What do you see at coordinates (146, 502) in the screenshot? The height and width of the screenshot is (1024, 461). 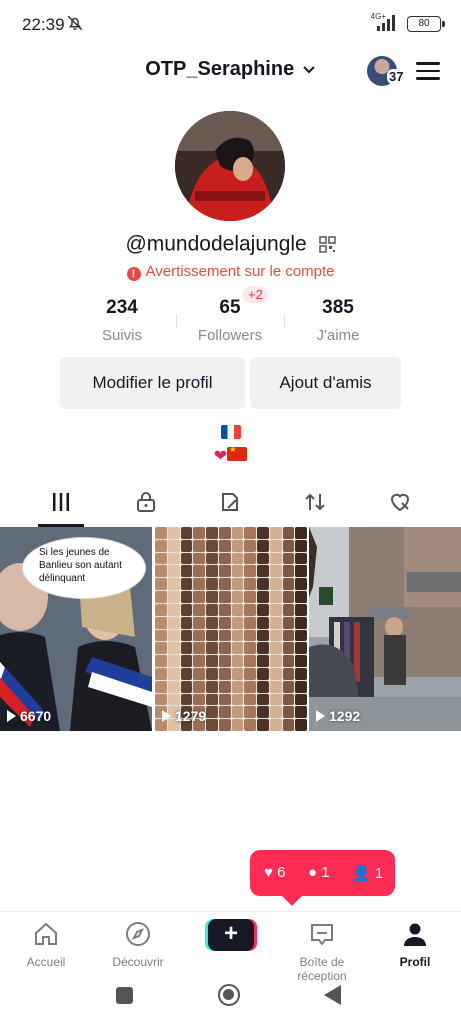 I see `lock-icon` at bounding box center [146, 502].